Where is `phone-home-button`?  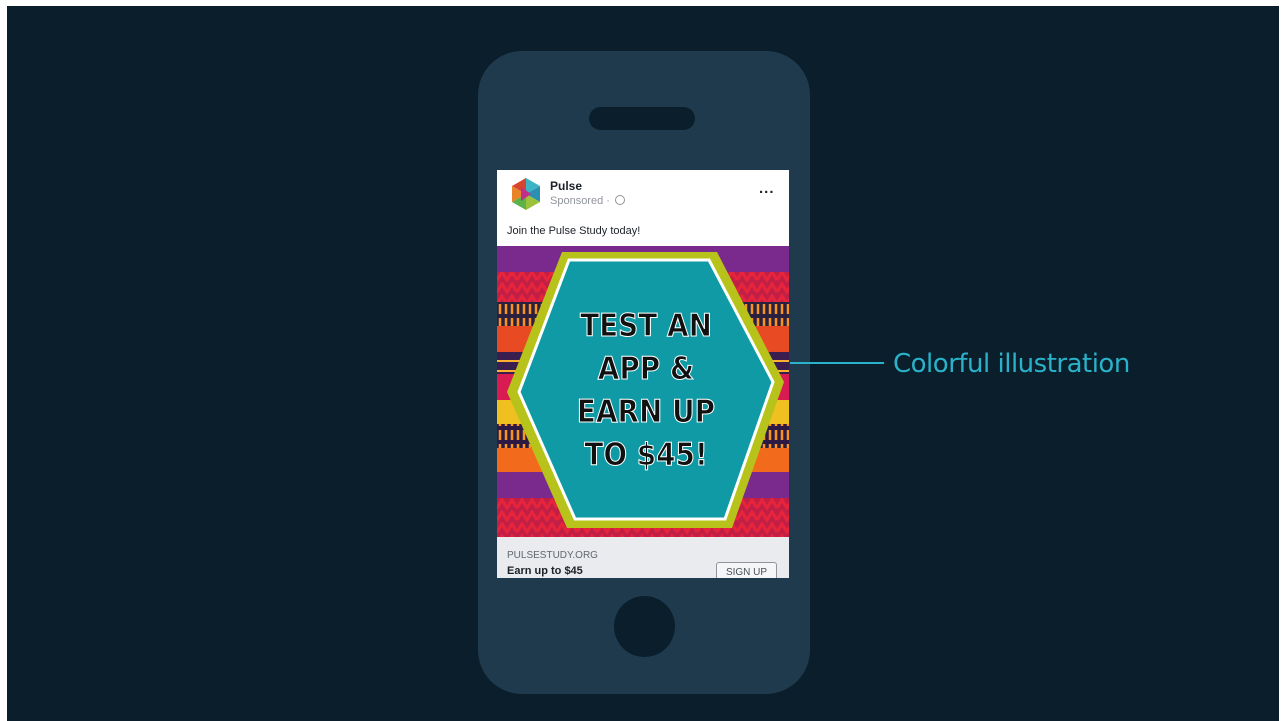
phone-home-button is located at coordinates (644, 626).